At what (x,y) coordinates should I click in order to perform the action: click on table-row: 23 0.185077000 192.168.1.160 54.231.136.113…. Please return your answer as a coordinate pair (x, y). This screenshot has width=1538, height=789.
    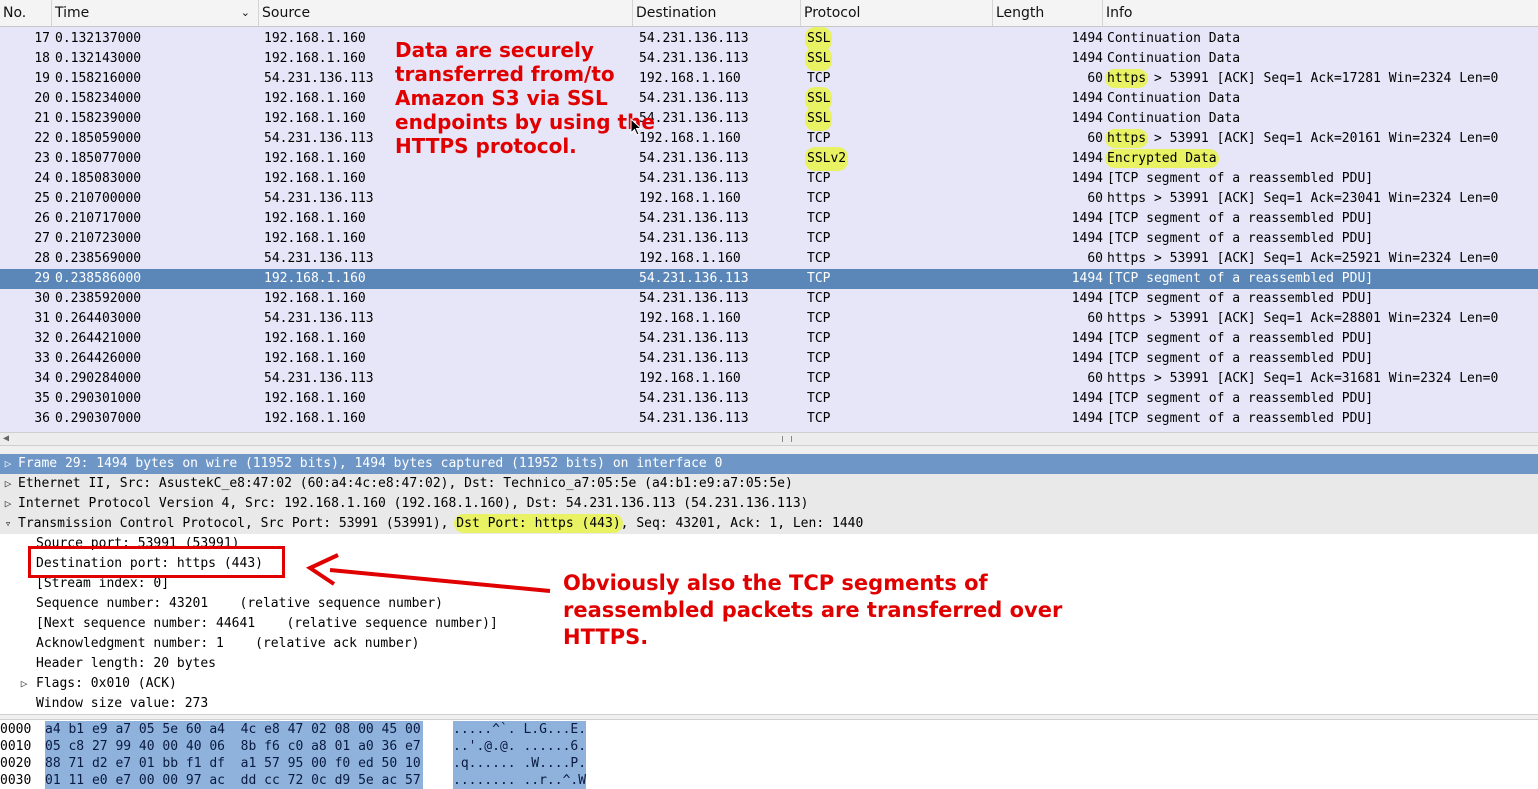
    Looking at the image, I should click on (769, 159).